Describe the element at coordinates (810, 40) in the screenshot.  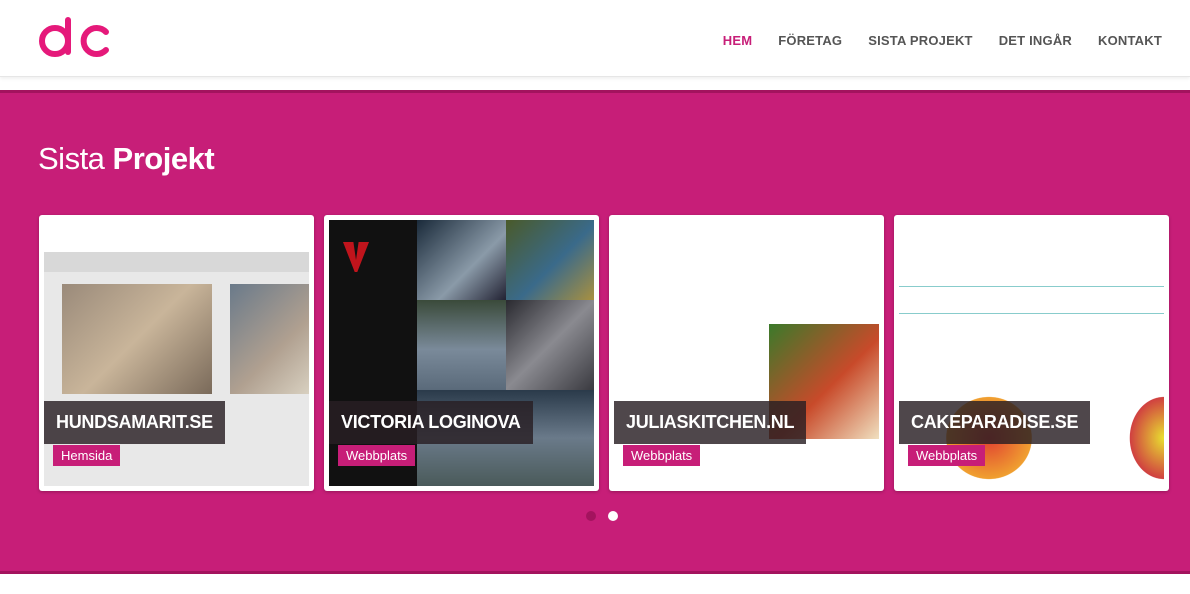
I see `nav-foretag: FÖRETAG` at that location.